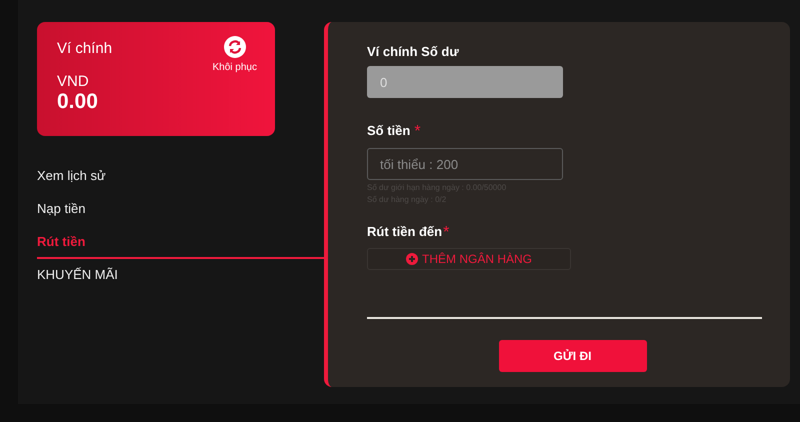  What do you see at coordinates (73, 81) in the screenshot?
I see `currency-label: VND` at bounding box center [73, 81].